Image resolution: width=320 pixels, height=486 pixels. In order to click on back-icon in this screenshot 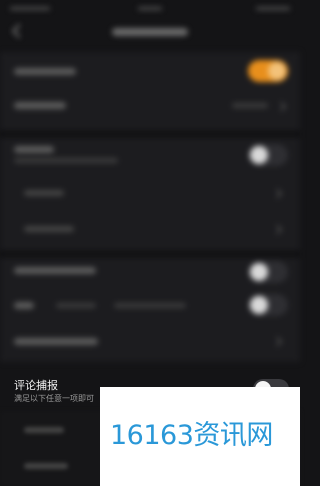, I will do `click(19, 31)`.